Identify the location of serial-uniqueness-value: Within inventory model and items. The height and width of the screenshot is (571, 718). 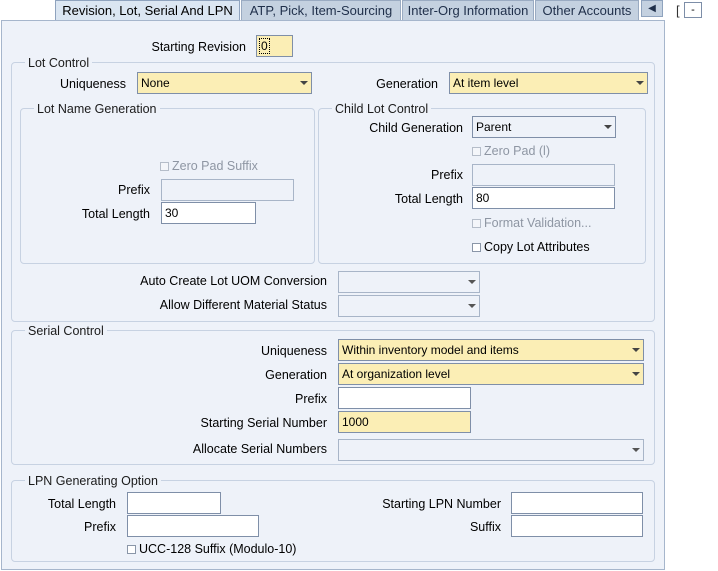
(430, 350).